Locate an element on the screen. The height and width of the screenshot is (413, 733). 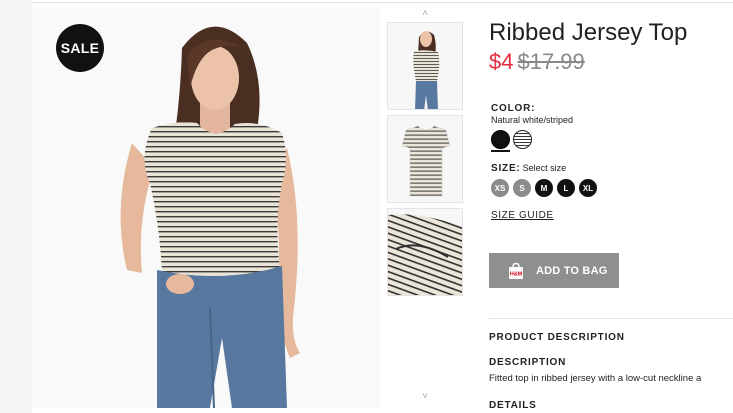
sale-price: $4 is located at coordinates (501, 61).